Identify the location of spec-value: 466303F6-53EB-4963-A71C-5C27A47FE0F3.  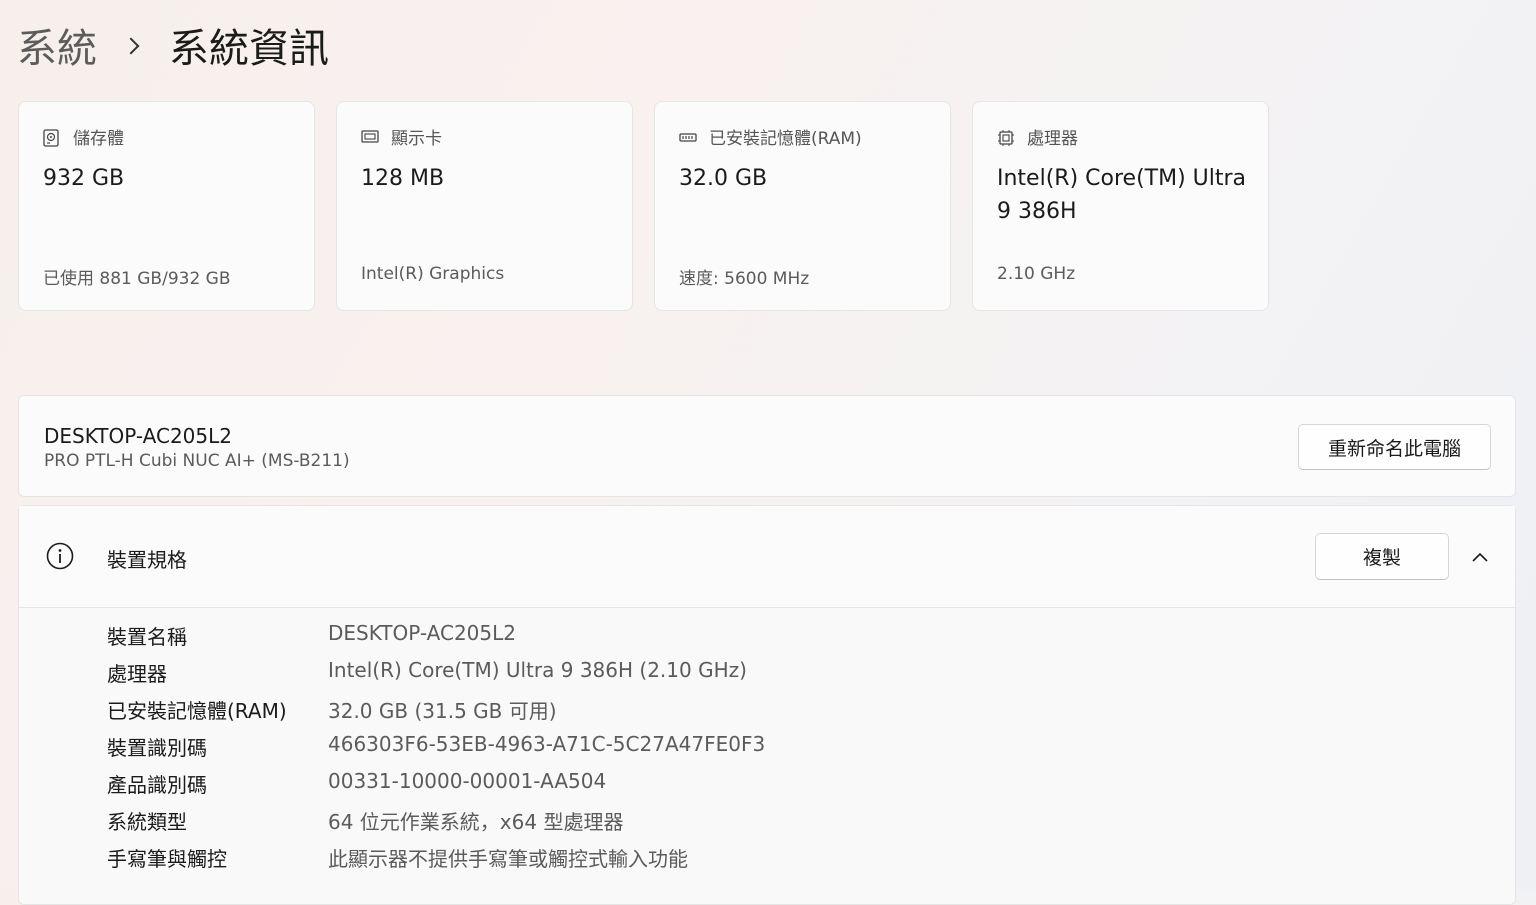
(547, 744).